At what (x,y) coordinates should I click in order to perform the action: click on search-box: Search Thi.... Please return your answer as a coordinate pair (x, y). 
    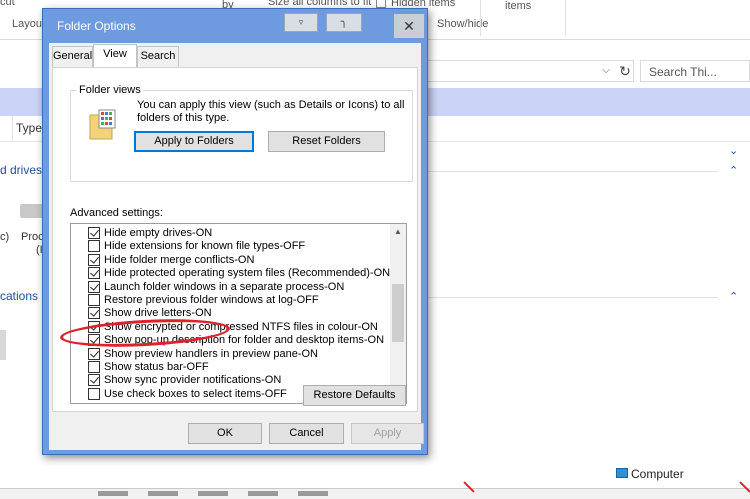
    Looking at the image, I should click on (695, 71).